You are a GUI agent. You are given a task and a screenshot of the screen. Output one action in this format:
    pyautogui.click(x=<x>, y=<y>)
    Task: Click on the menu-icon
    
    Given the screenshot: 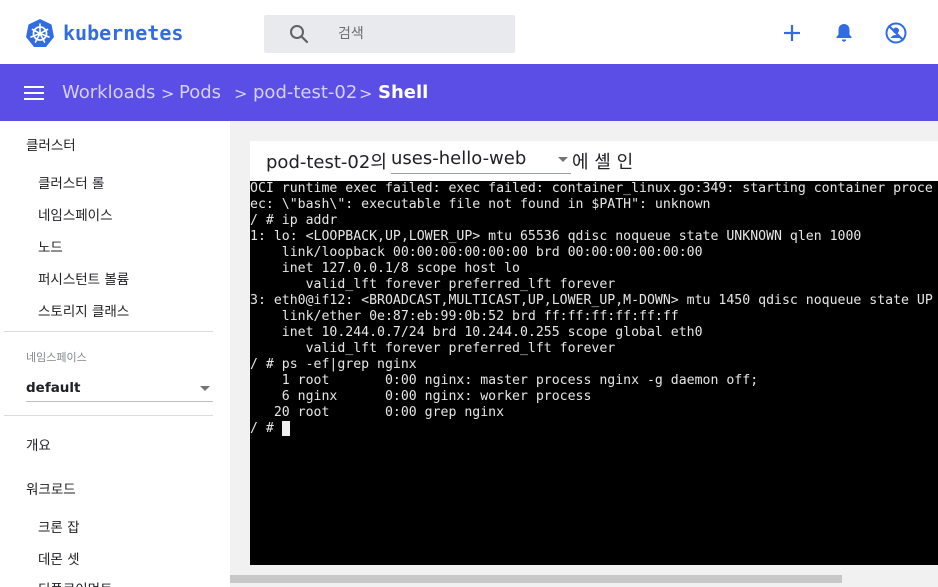 What is the action you would take?
    pyautogui.click(x=34, y=93)
    